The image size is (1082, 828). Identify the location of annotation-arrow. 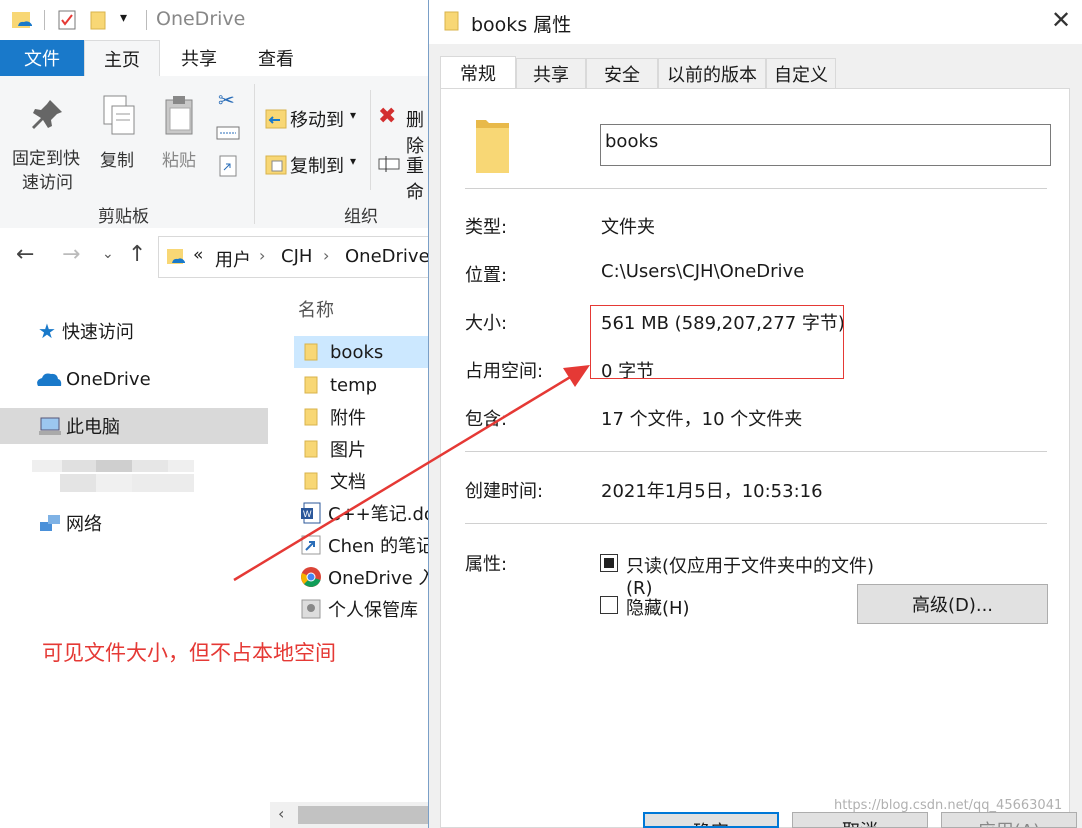
(411, 473).